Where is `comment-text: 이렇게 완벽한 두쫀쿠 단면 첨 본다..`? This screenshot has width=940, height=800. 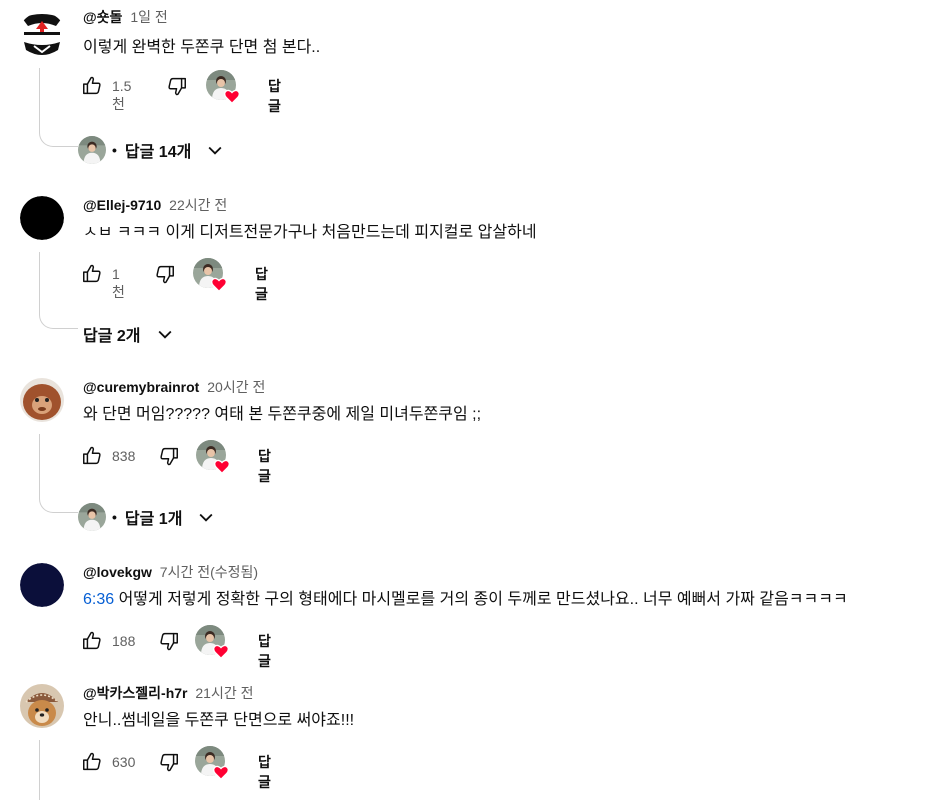 comment-text: 이렇게 완벽한 두쫀쿠 단면 첨 본다.. is located at coordinates (202, 47).